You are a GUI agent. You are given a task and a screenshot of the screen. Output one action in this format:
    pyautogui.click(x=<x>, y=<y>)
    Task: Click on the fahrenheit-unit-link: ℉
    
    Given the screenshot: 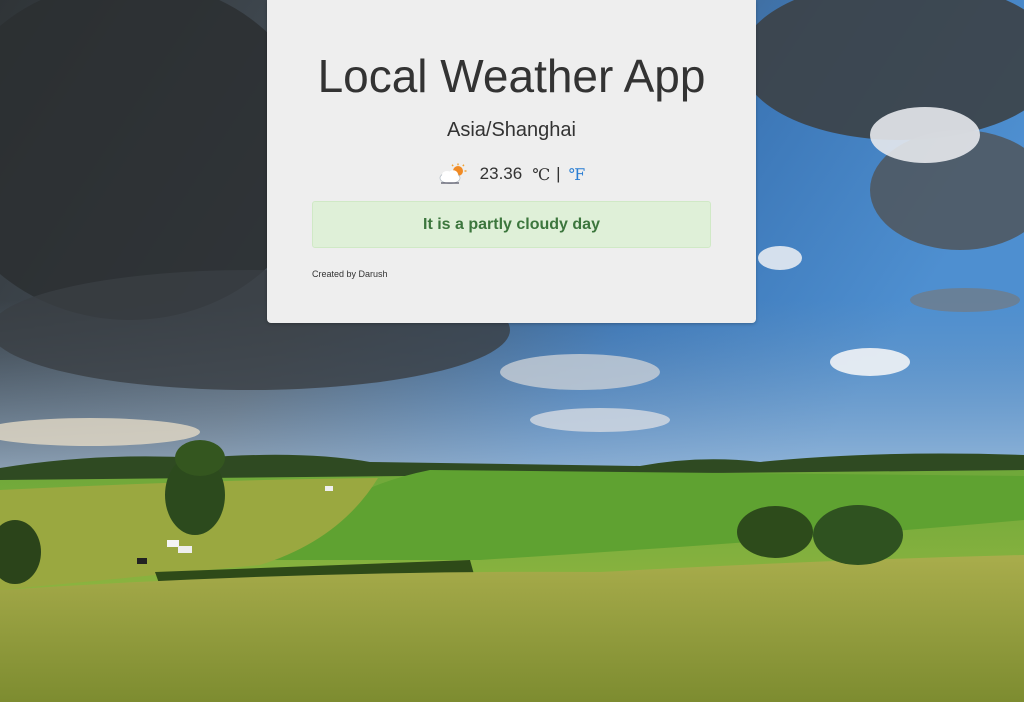 What is the action you would take?
    pyautogui.click(x=577, y=174)
    